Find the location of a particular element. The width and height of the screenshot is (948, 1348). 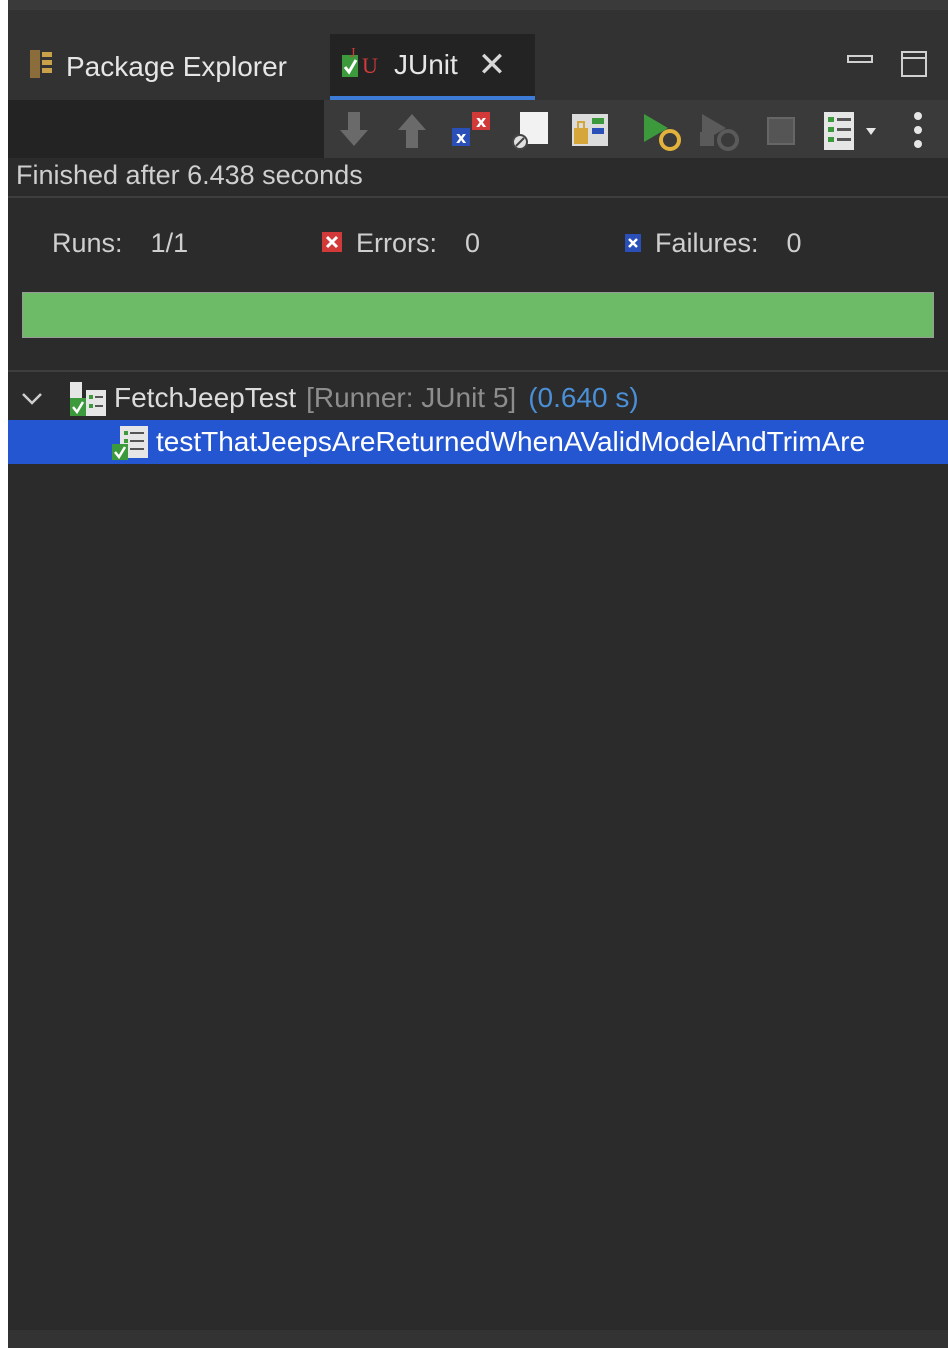

package-explorer-icon is located at coordinates (41, 67).